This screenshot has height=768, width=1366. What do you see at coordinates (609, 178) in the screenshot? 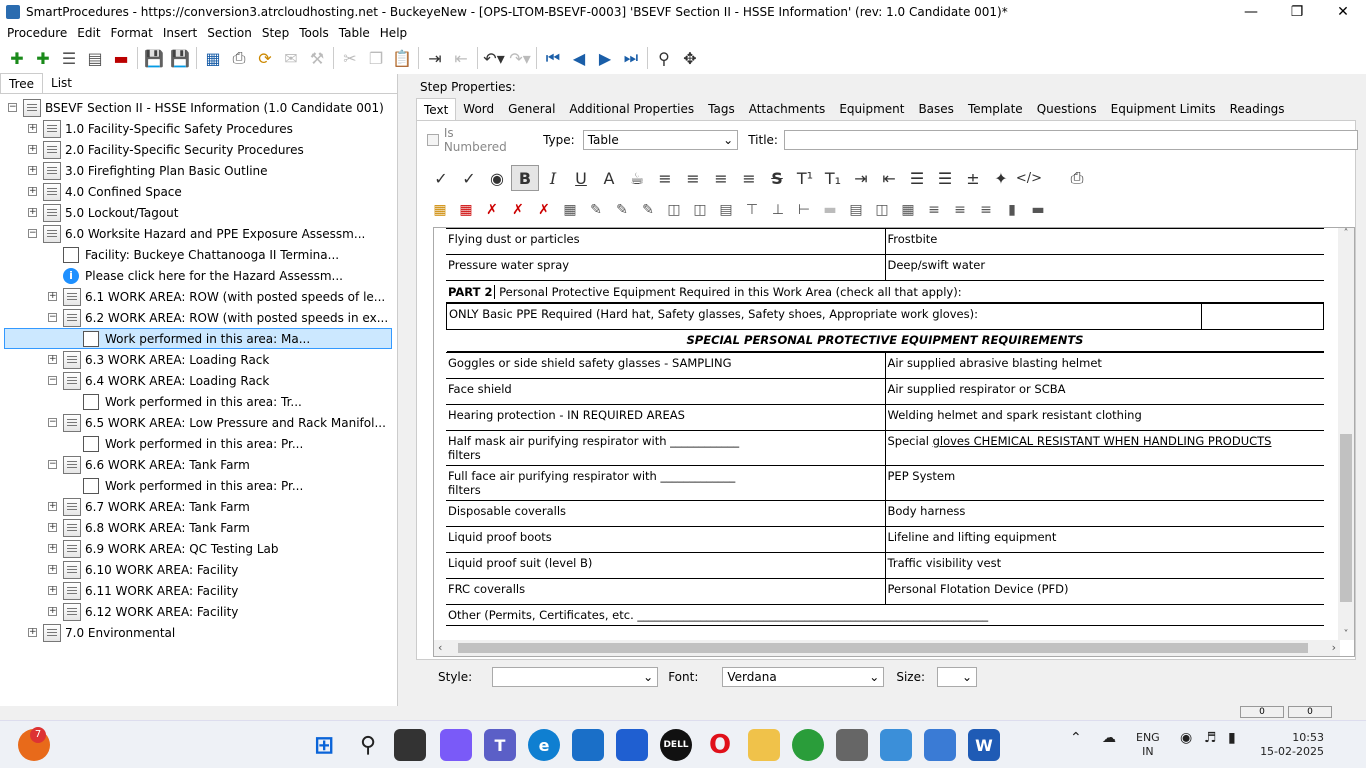
I see `font-color-icon: A` at bounding box center [609, 178].